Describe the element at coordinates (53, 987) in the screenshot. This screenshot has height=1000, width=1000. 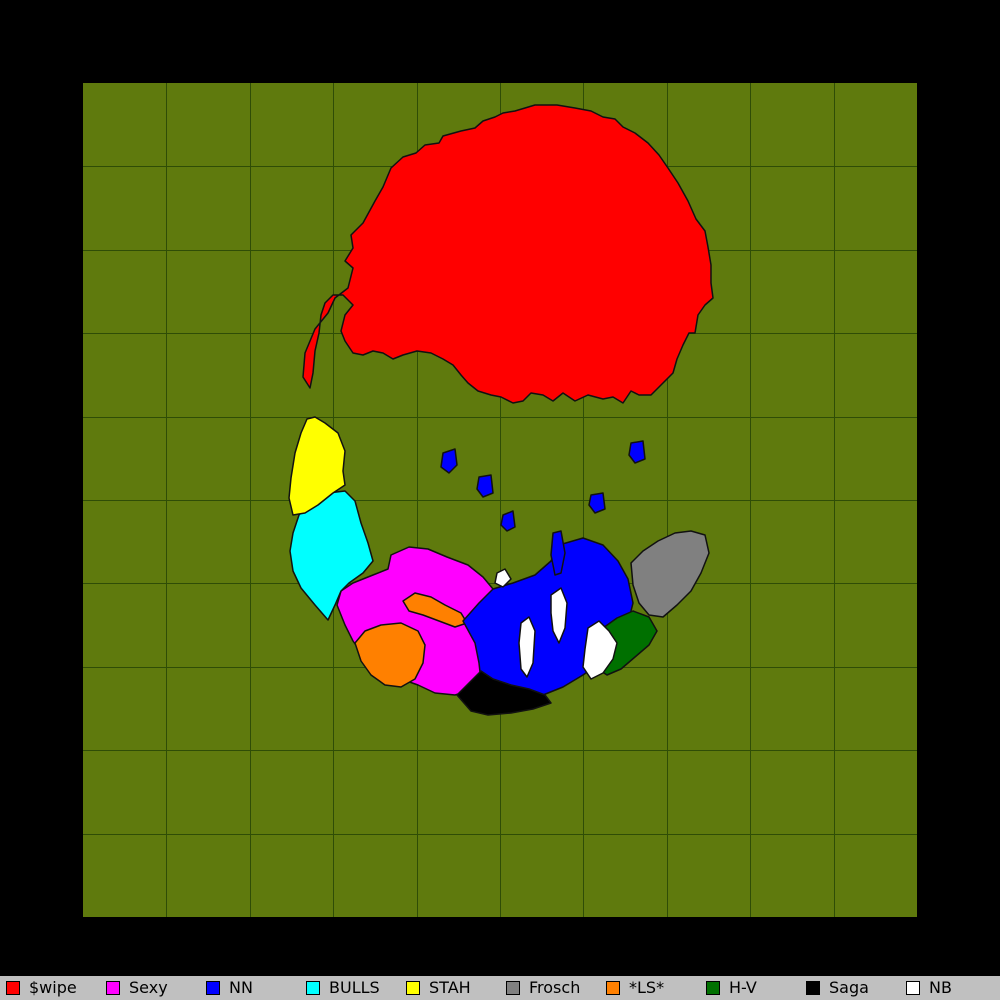
I see `legend-label: $wipe` at that location.